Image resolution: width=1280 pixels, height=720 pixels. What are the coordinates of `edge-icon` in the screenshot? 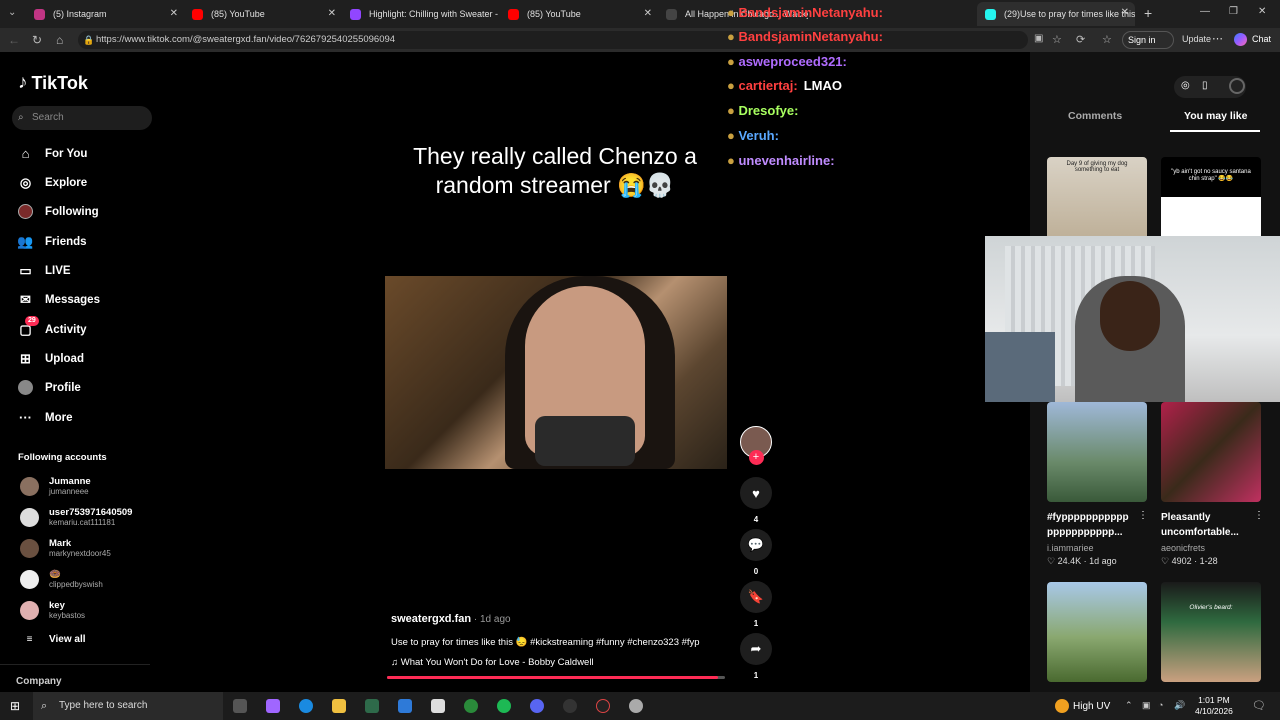 It's located at (306, 706).